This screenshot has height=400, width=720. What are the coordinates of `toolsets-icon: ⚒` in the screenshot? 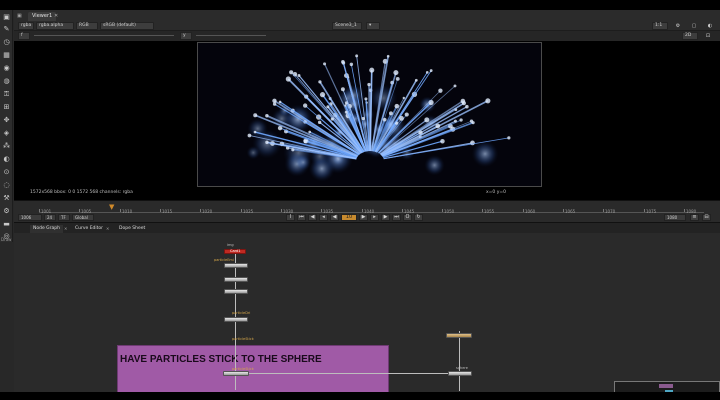 It's located at (6, 198).